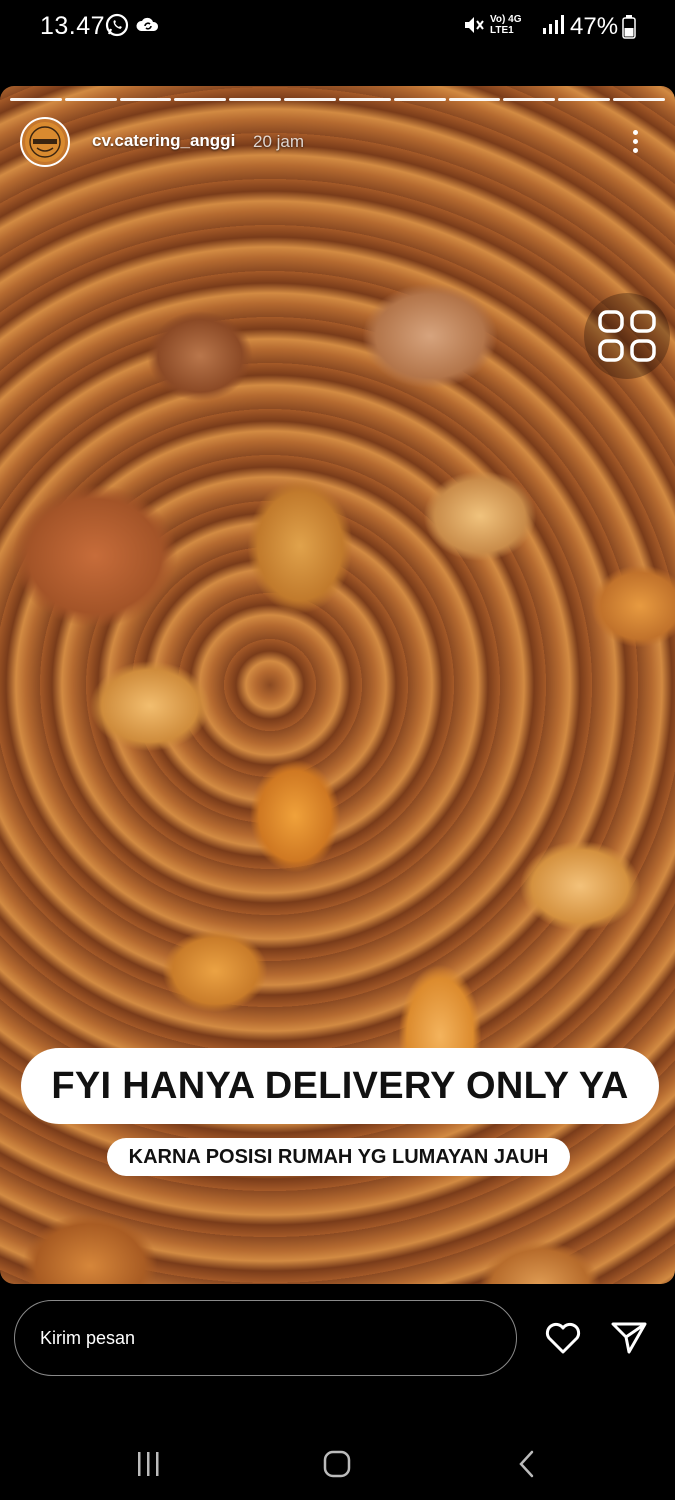  I want to click on network-text: Vo) 4G LTE1, so click(506, 25).